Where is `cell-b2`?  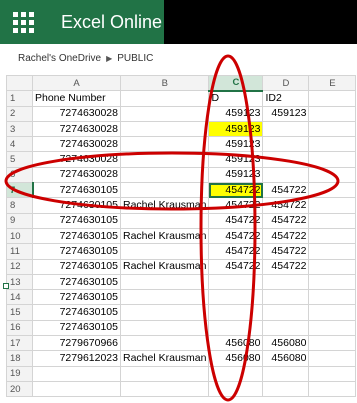
cell-b2 is located at coordinates (164, 113).